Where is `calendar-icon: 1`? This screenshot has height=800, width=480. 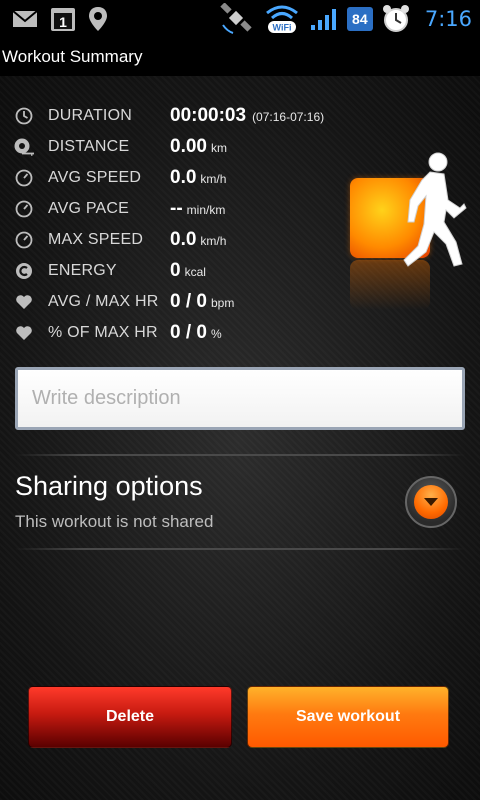
calendar-icon: 1 is located at coordinates (63, 19).